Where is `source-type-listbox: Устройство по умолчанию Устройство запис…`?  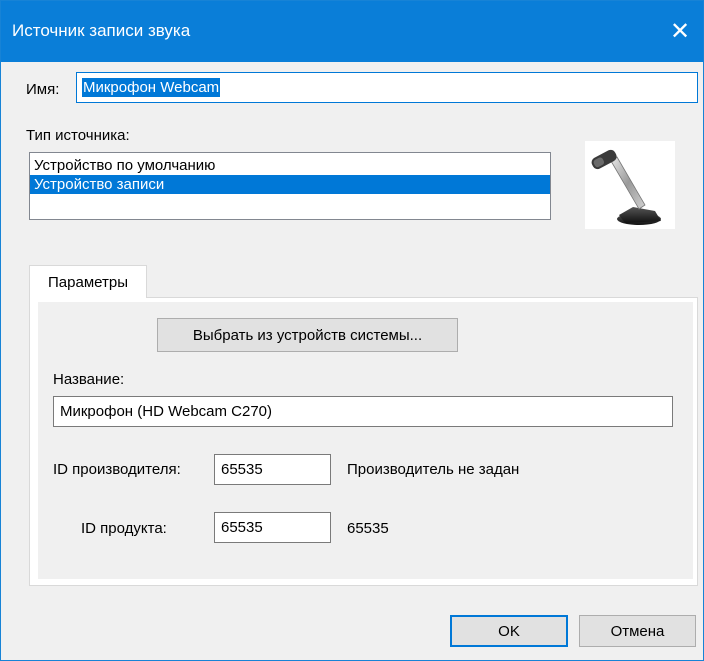
source-type-listbox: Устройство по умолчанию Устройство запис… is located at coordinates (290, 186).